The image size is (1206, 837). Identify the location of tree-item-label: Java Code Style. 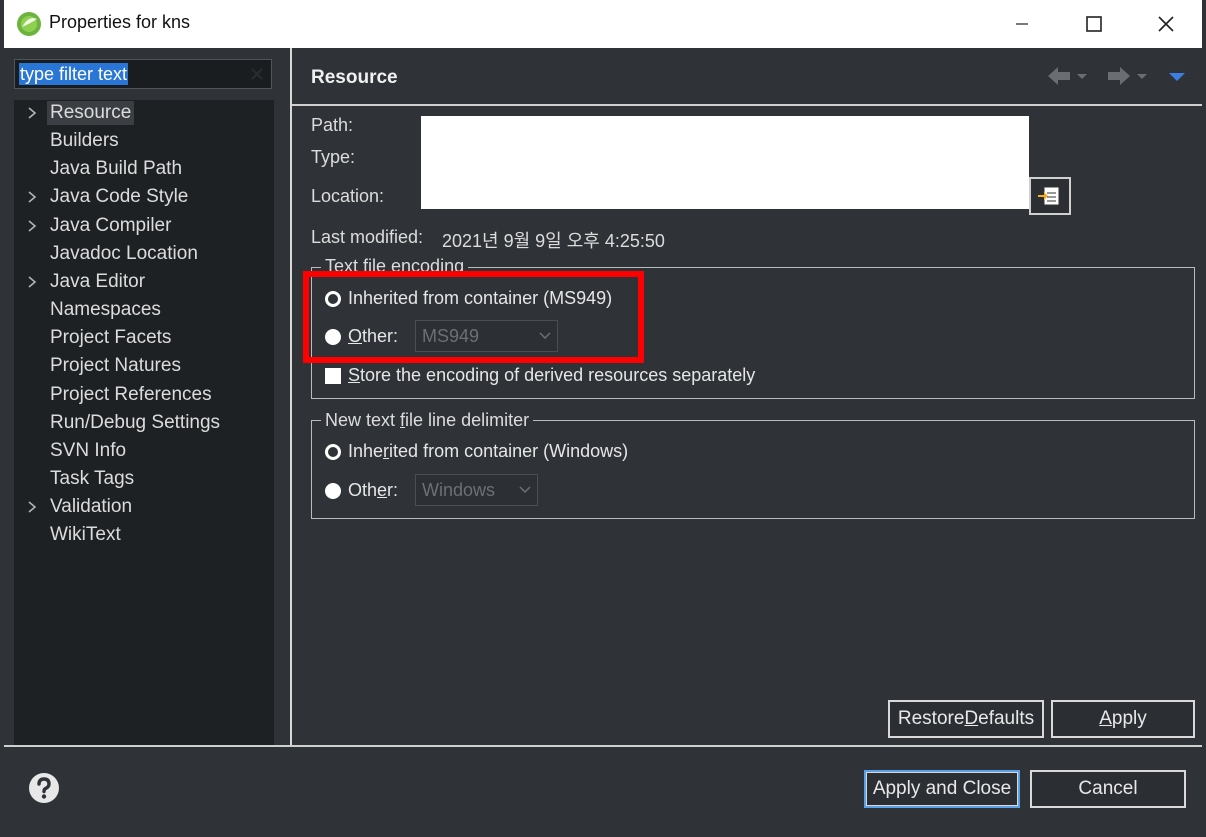
(119, 197).